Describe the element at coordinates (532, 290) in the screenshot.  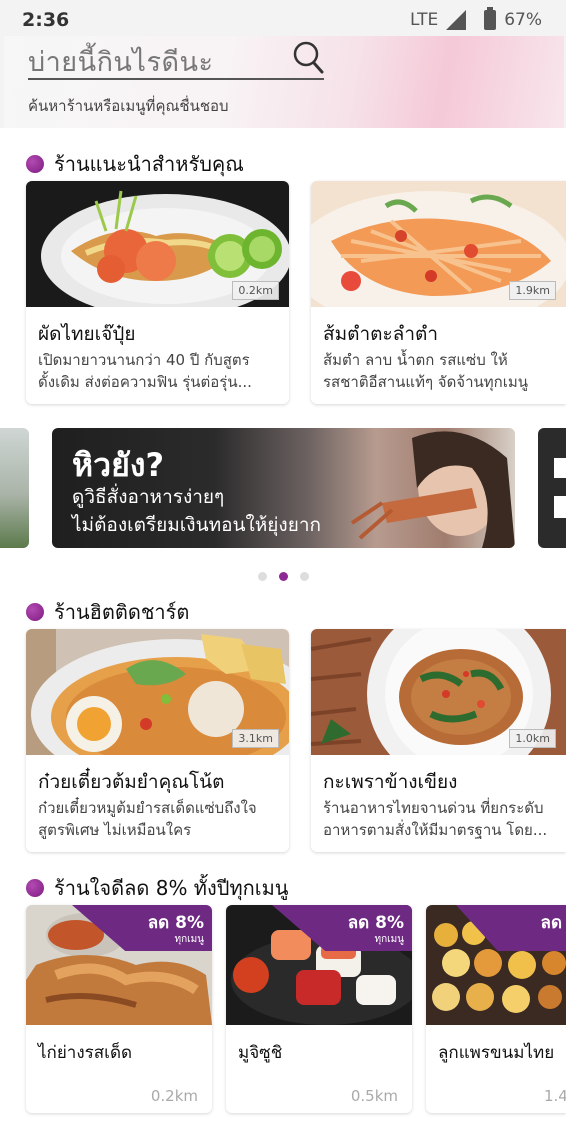
I see `distance-badge: 1.9km` at that location.